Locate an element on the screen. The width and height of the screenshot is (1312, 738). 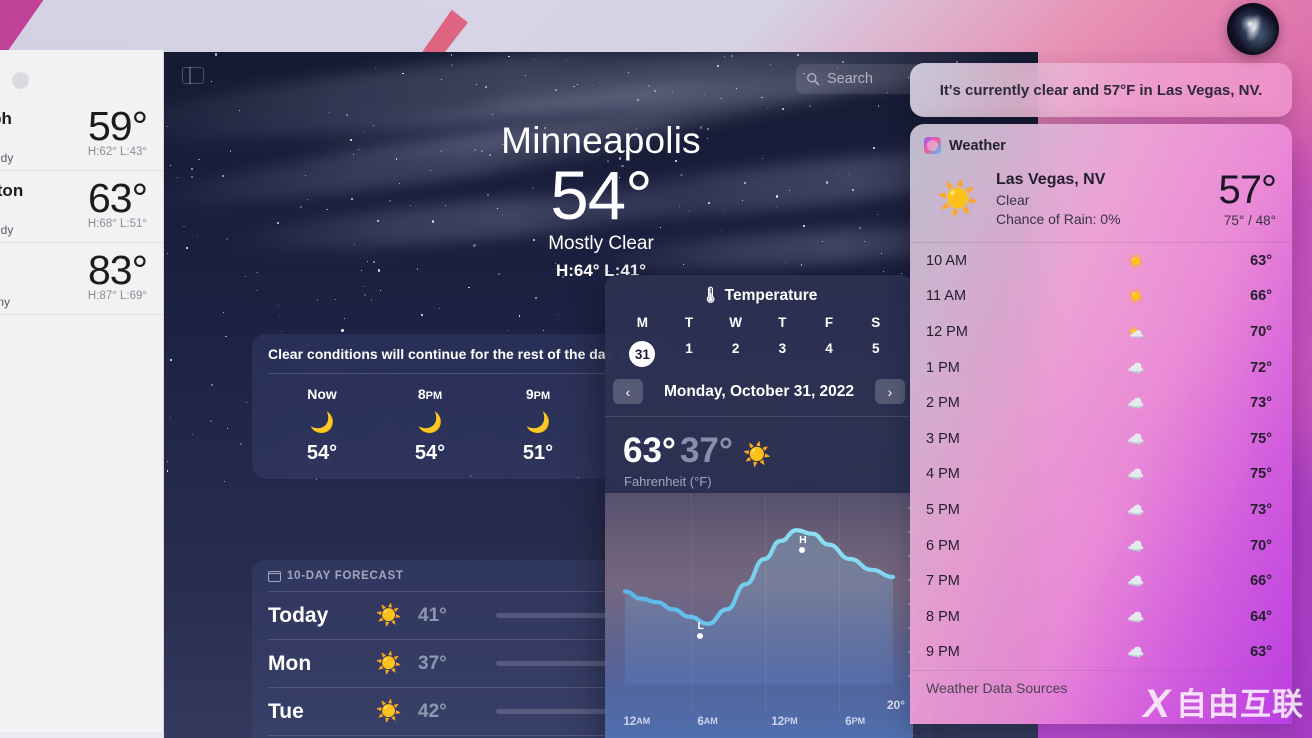
weather-data-sources-link: Weather Data Sources is located at coordinates (1101, 683).